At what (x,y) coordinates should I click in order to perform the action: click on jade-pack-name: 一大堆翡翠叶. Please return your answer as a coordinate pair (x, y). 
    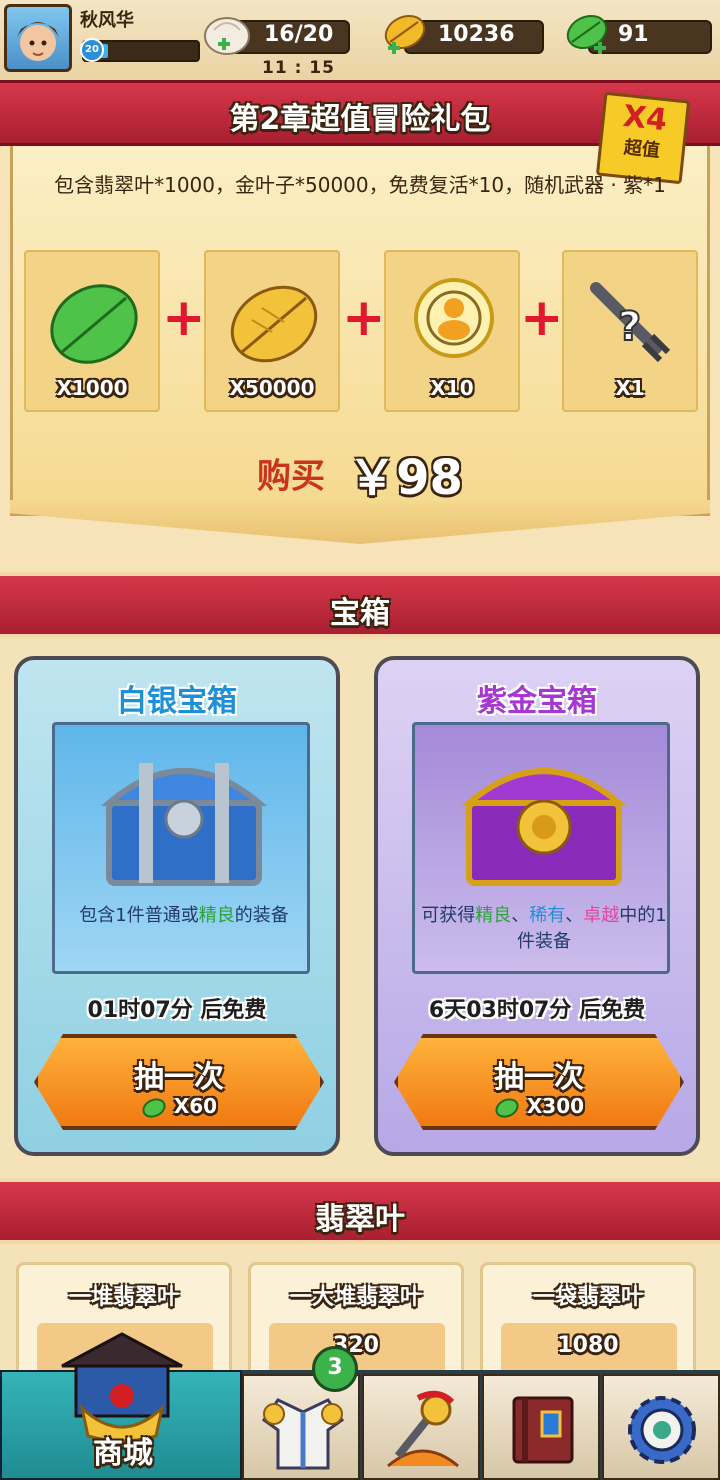
    Looking at the image, I should click on (355, 1297).